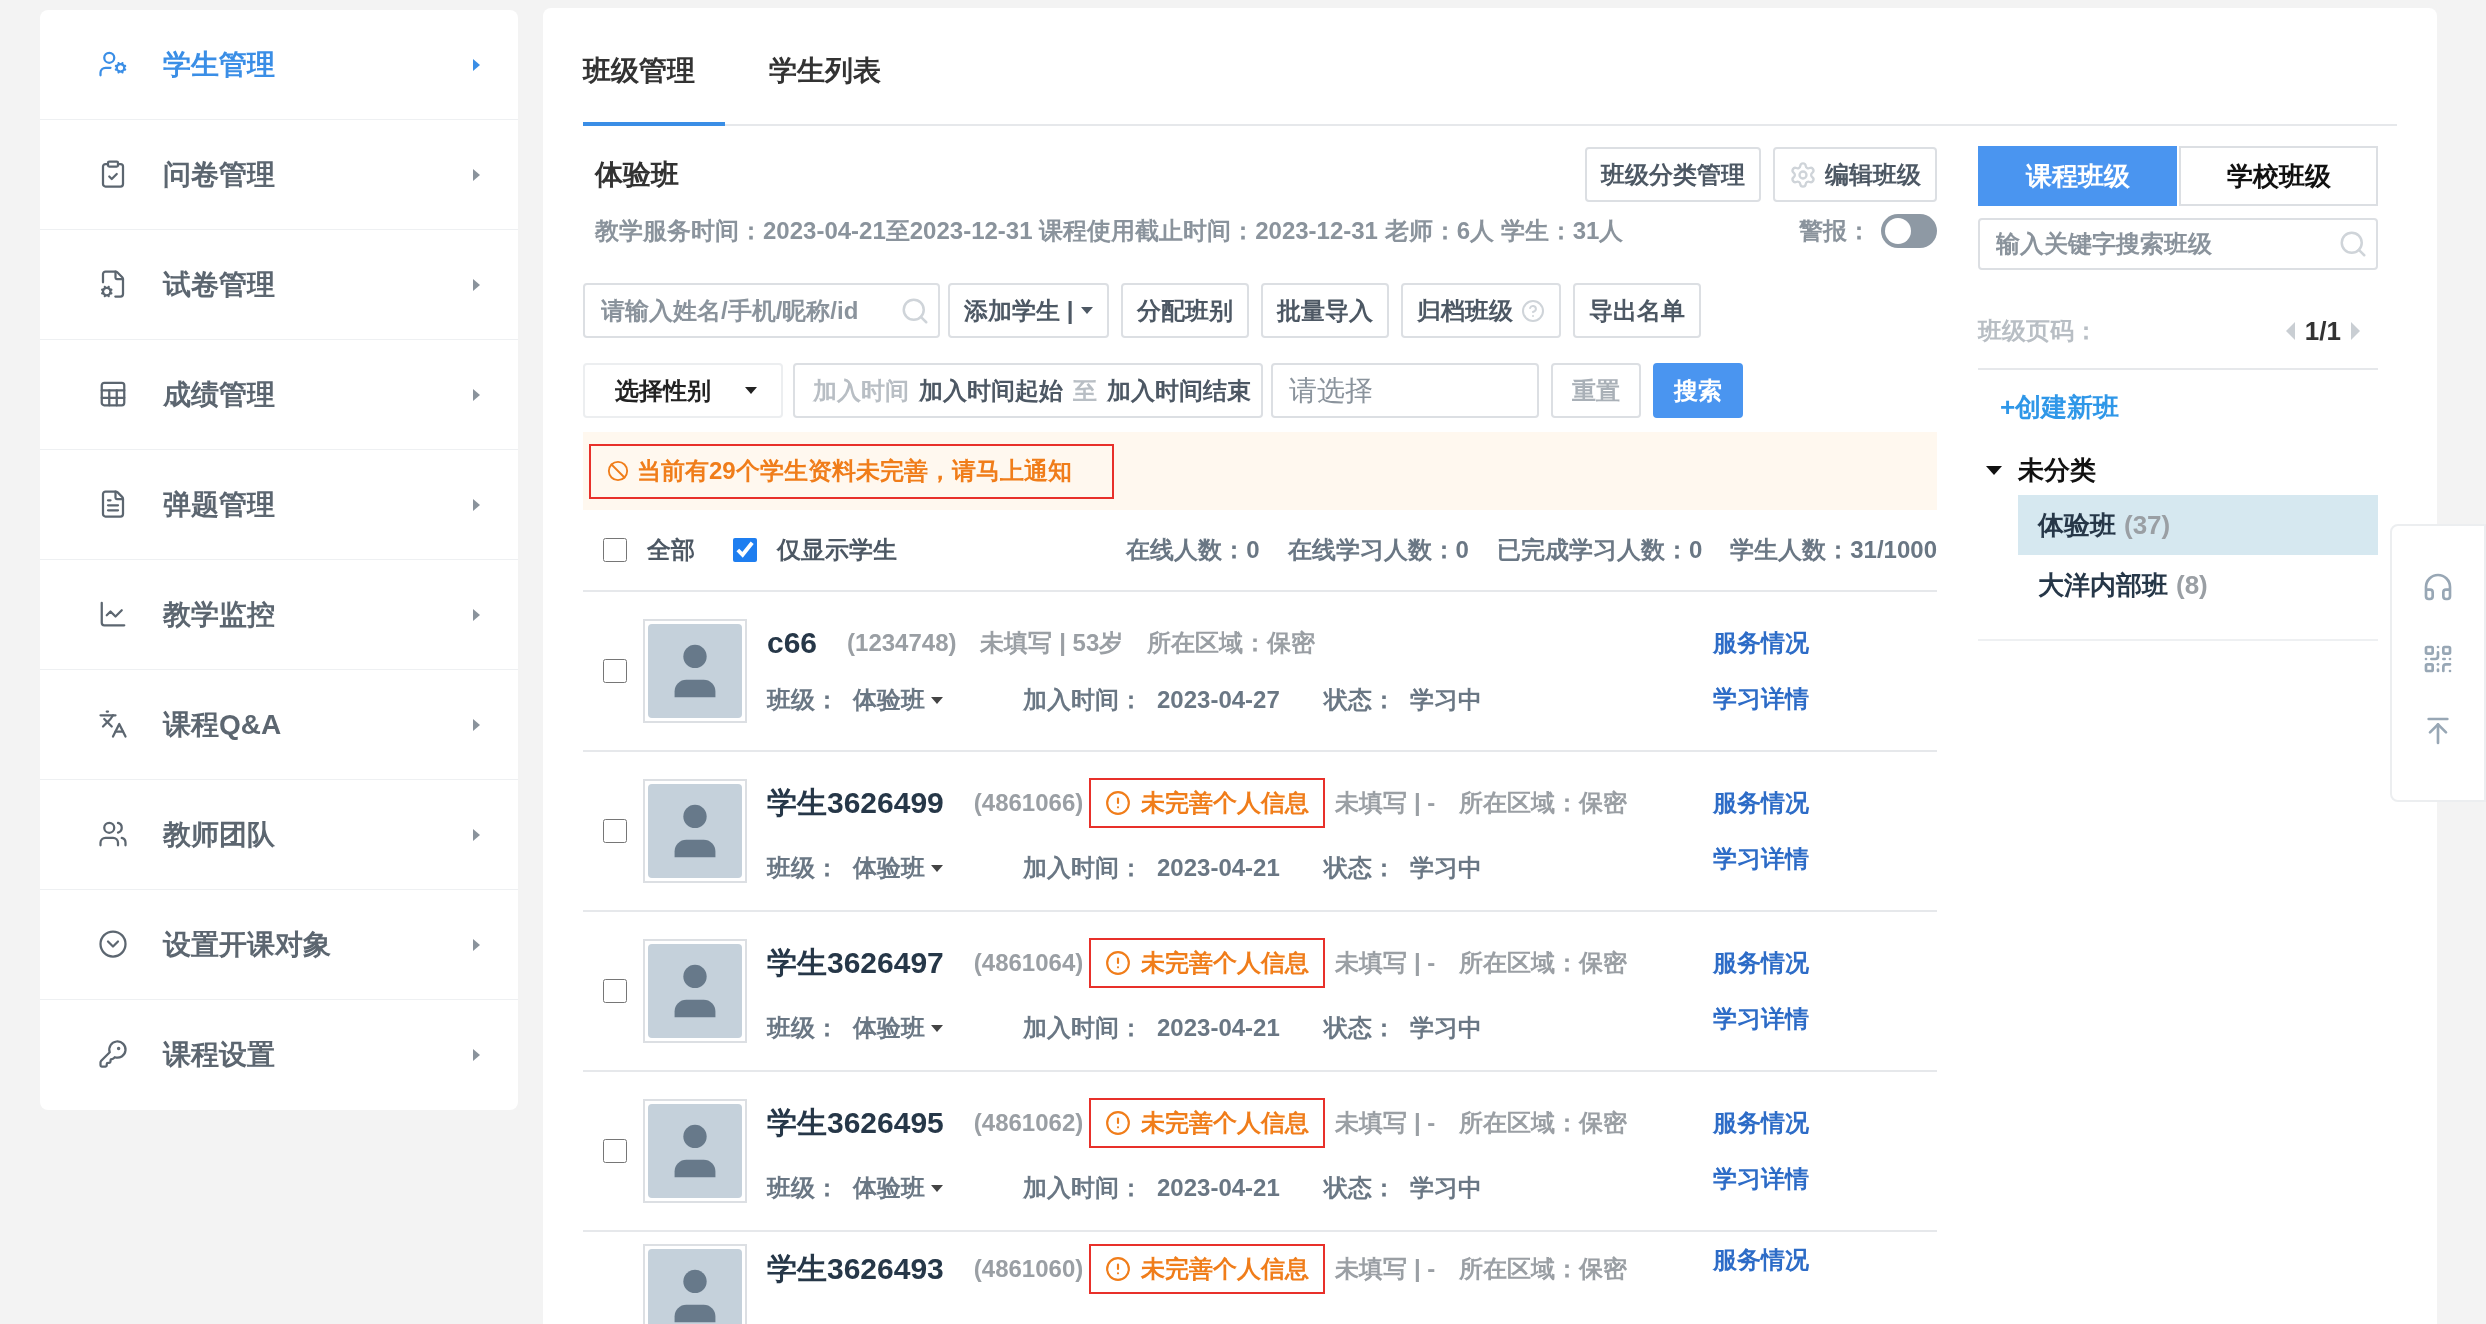  Describe the element at coordinates (1909, 231) in the screenshot. I see `alarm-toggle` at that location.